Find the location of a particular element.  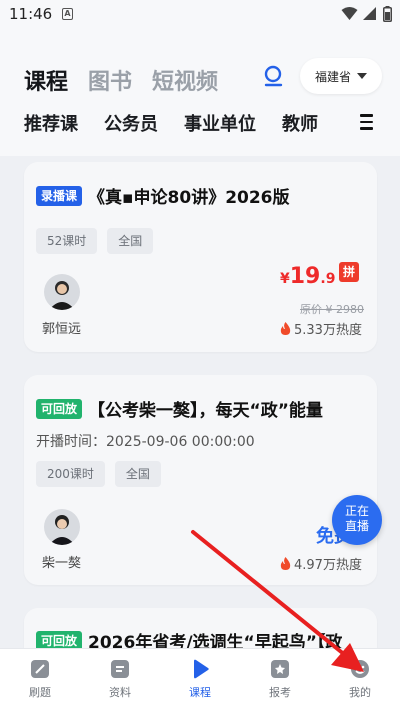

course-tags: 200课时 全国 is located at coordinates (98, 474).